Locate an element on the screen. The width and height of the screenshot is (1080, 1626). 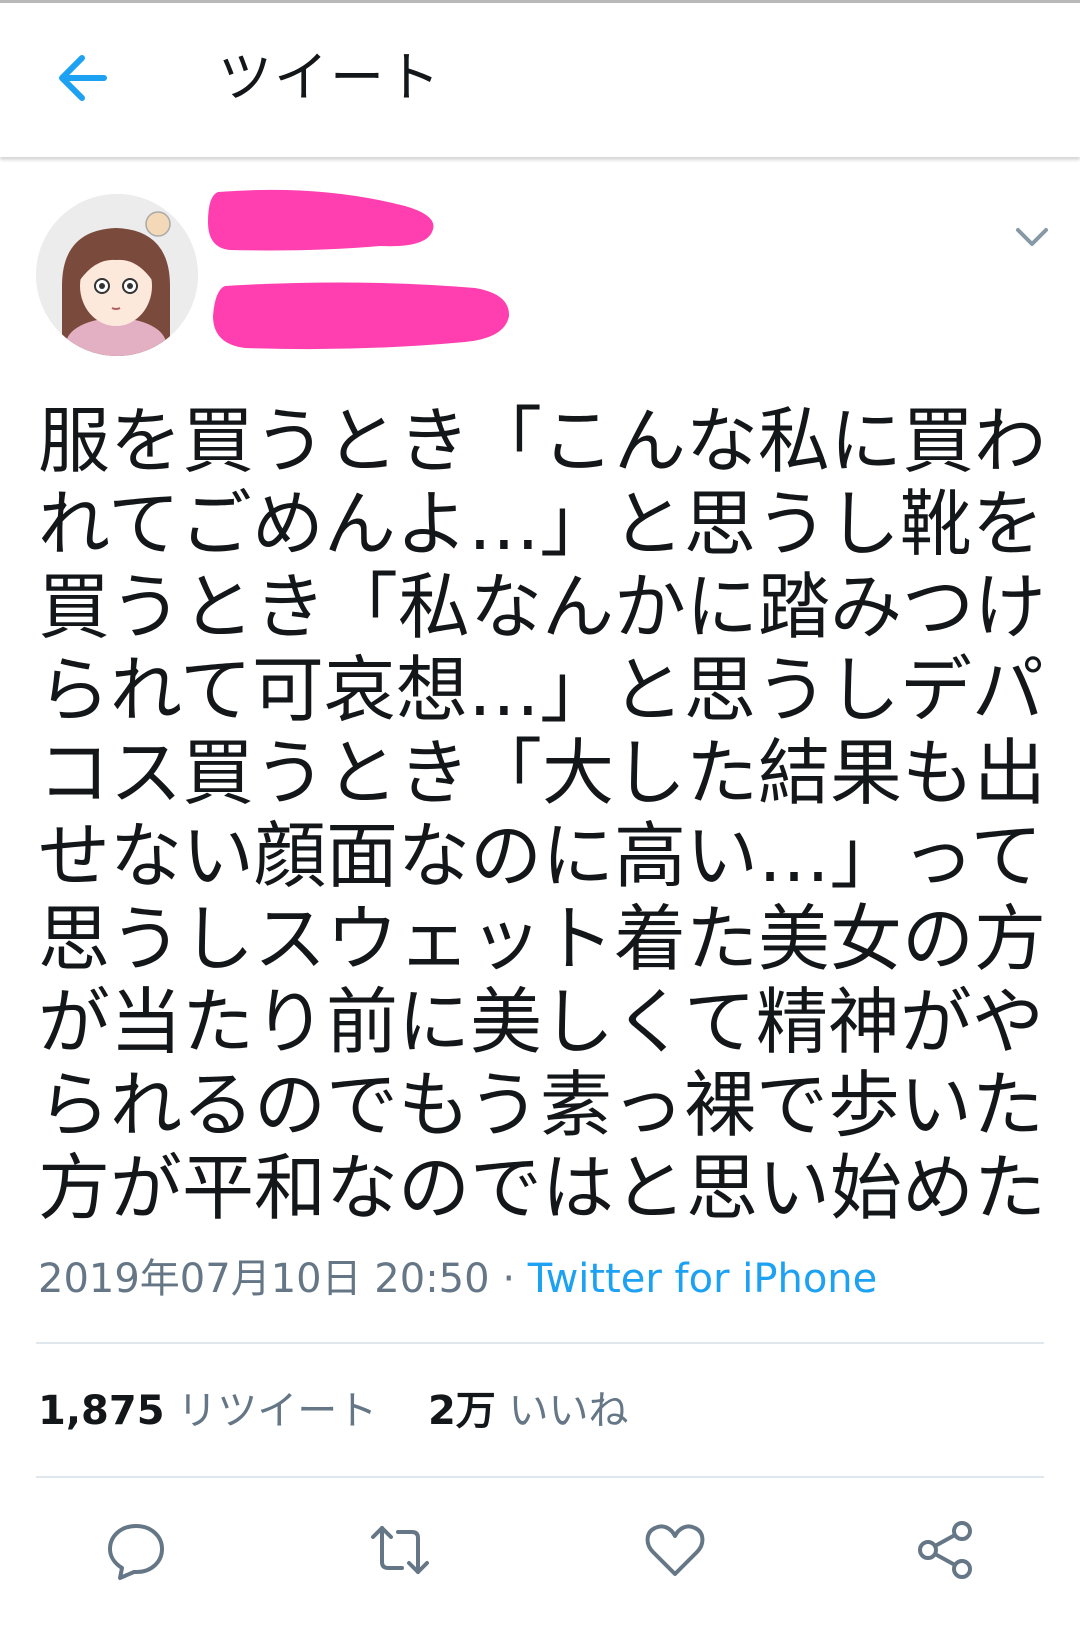
tweet-stats: 1,875 リツイート 2万 いいね is located at coordinates (352, 1411).